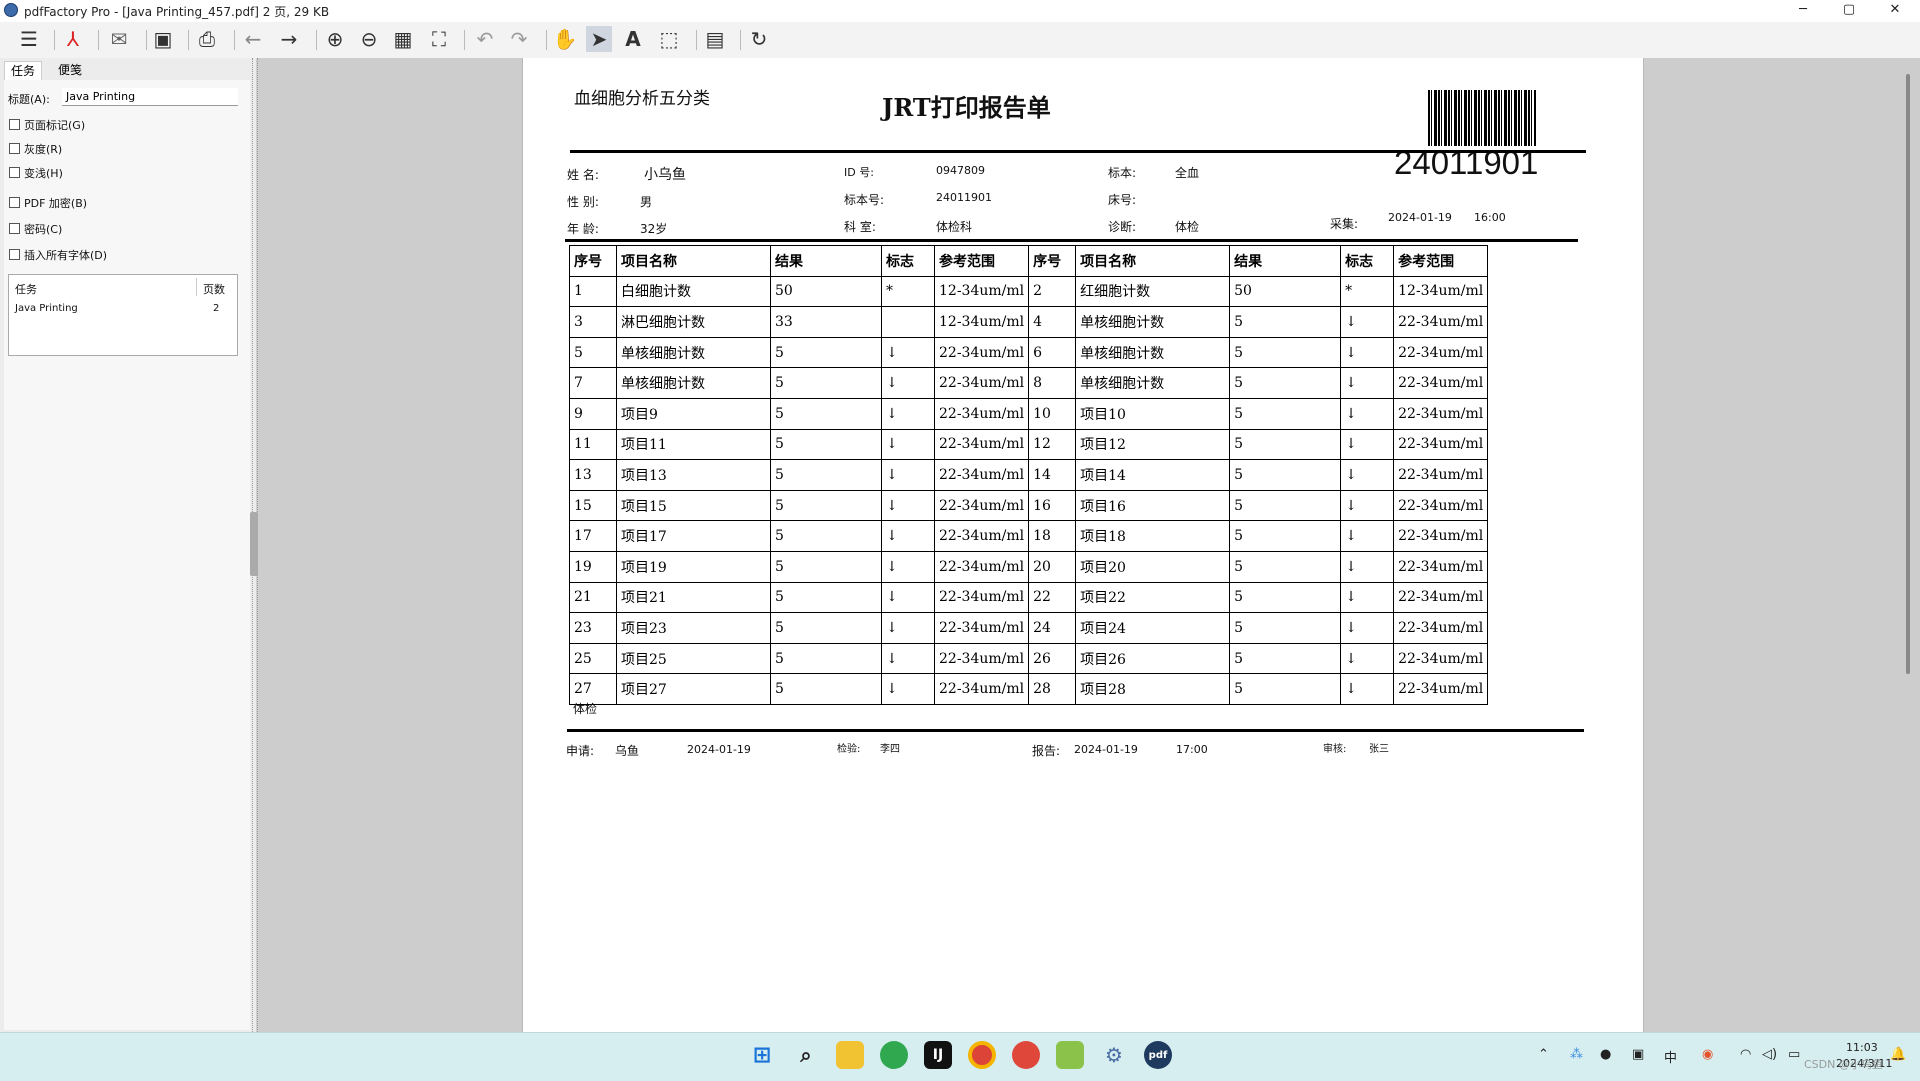 The image size is (1920, 1081). Describe the element at coordinates (485, 39) in the screenshot. I see `undo-icon: ↶` at that location.